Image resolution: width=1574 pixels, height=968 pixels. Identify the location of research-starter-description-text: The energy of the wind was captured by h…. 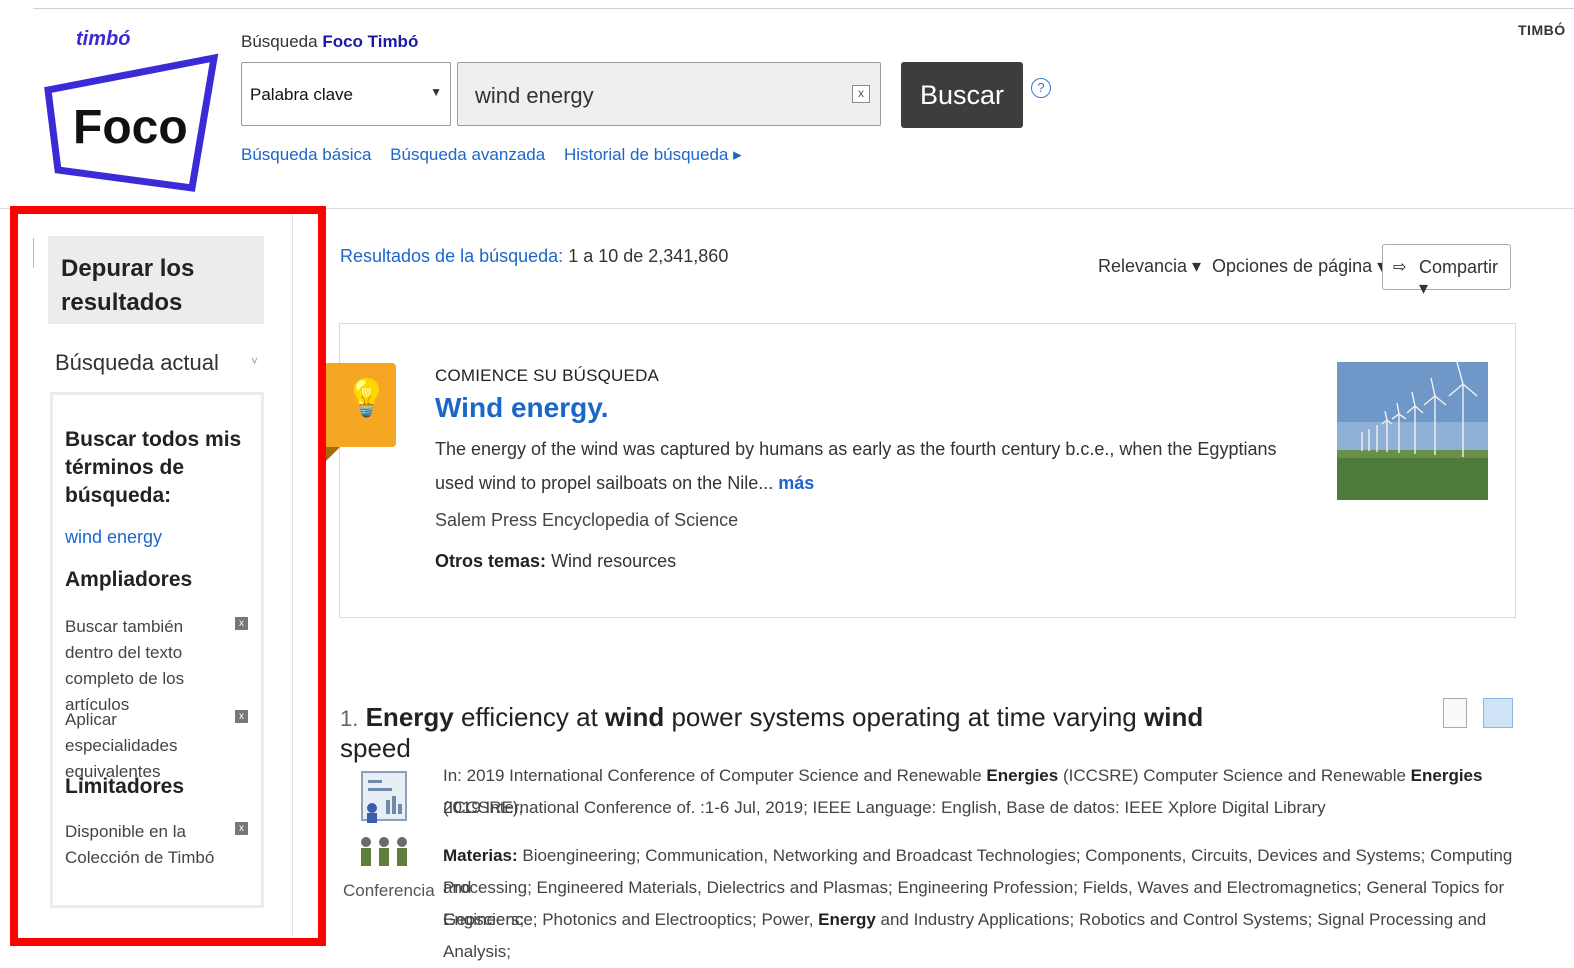
(856, 466).